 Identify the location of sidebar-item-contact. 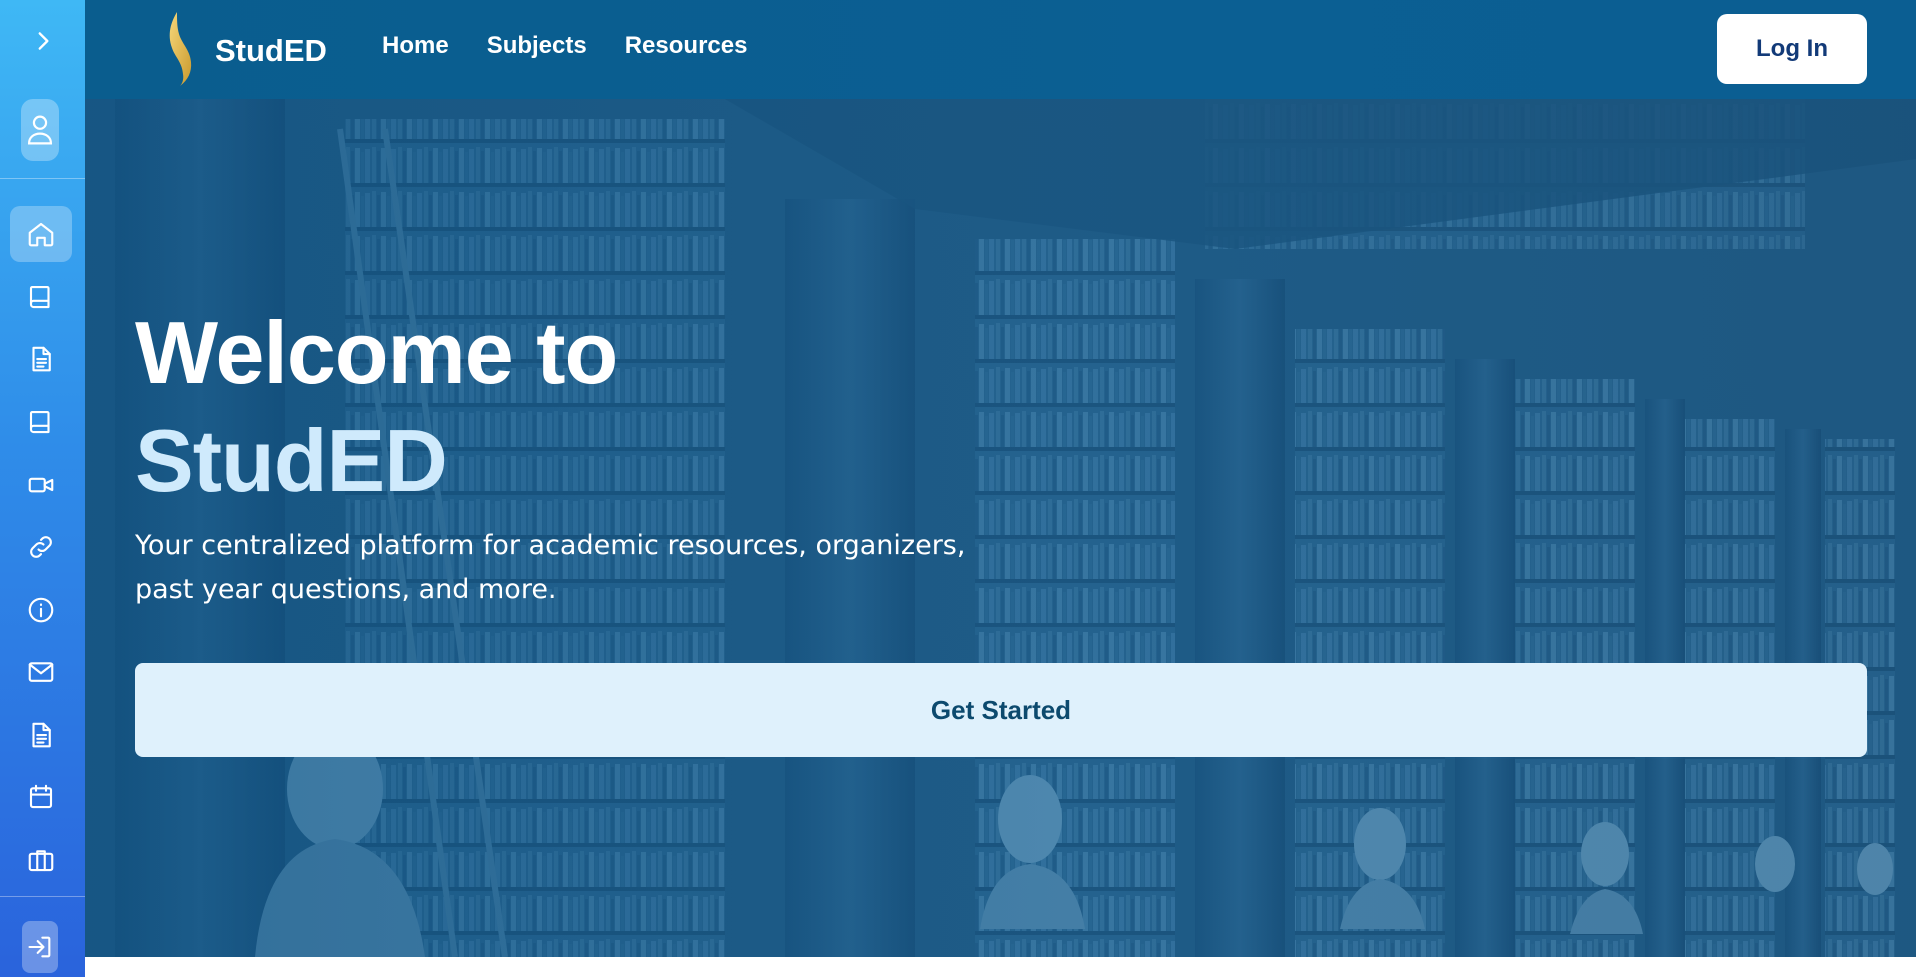
(41, 672).